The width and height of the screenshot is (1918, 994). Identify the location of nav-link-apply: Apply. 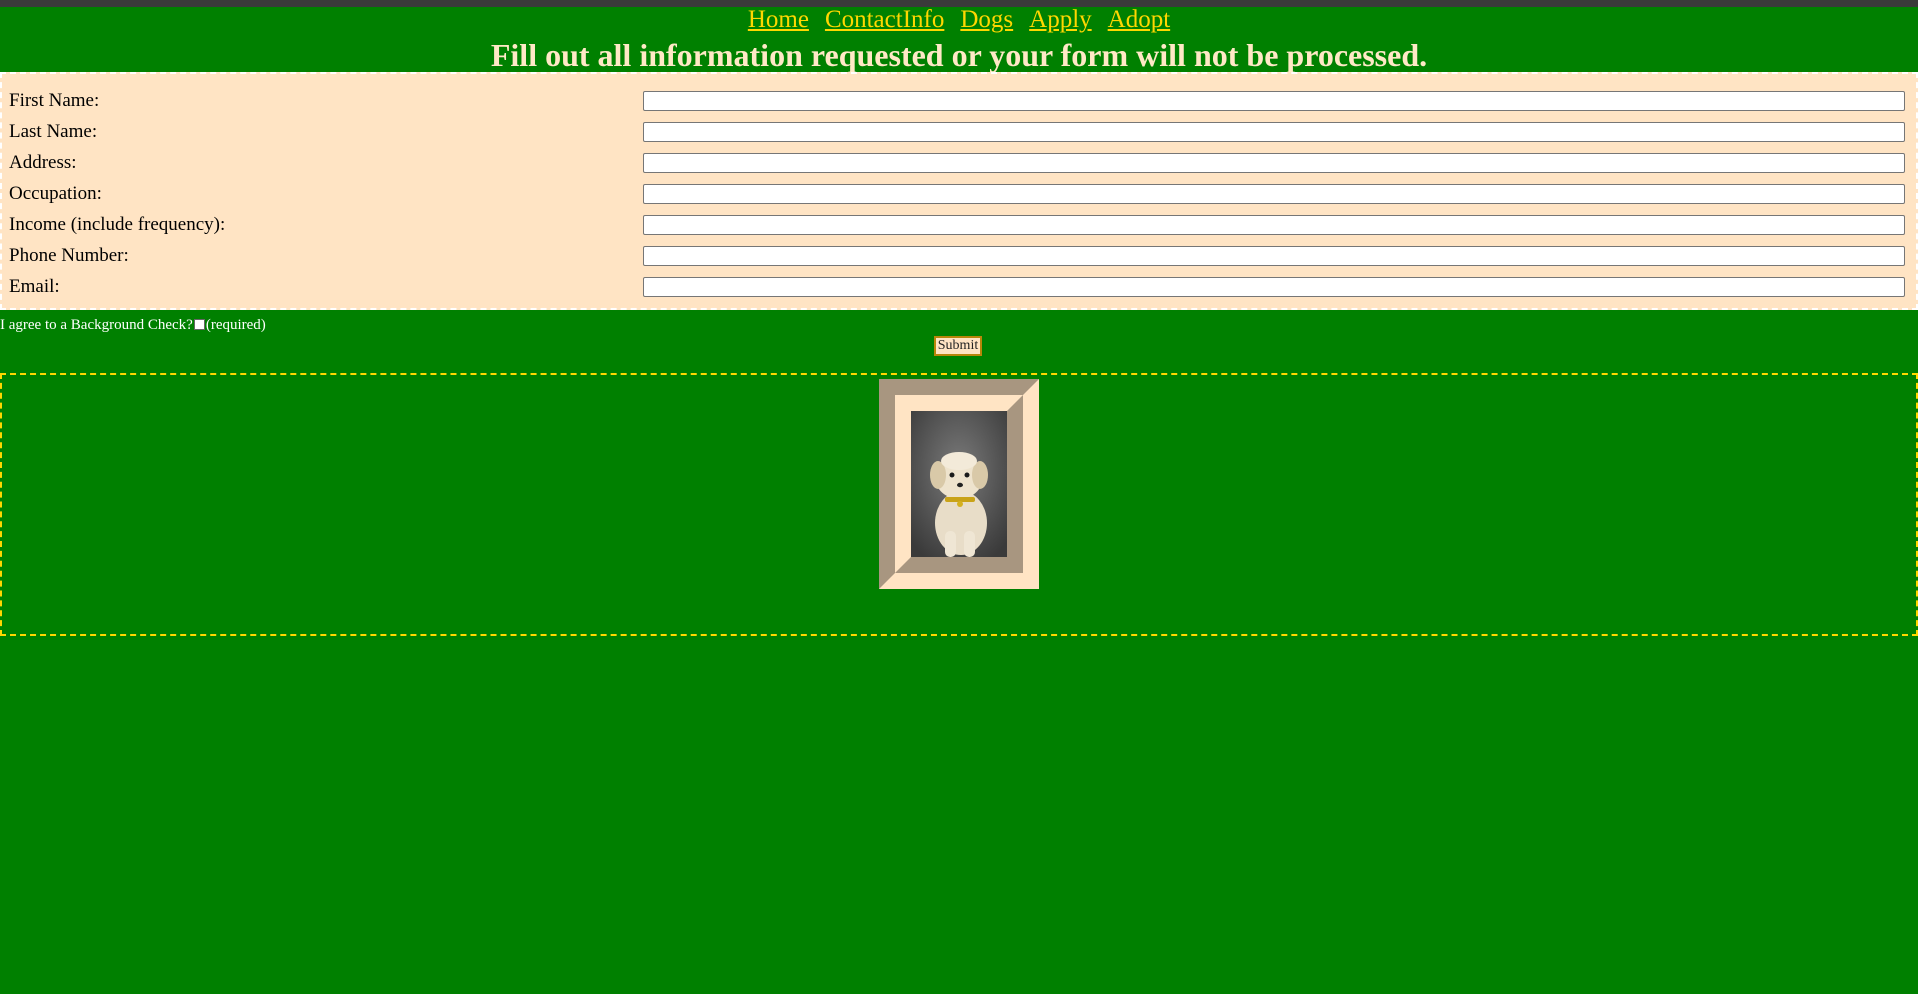
(1060, 19).